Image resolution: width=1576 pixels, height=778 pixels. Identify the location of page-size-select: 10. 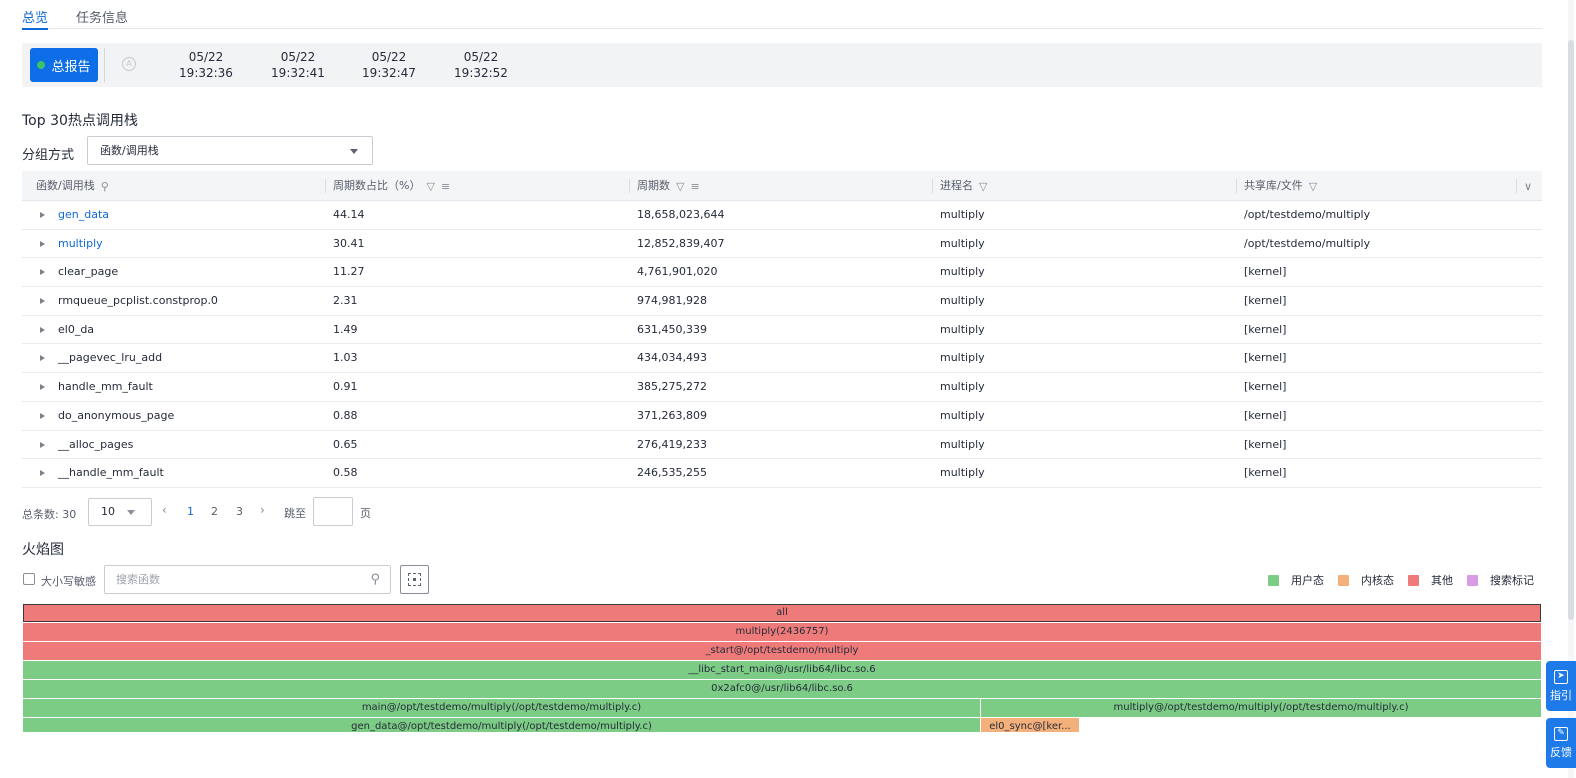
(120, 512).